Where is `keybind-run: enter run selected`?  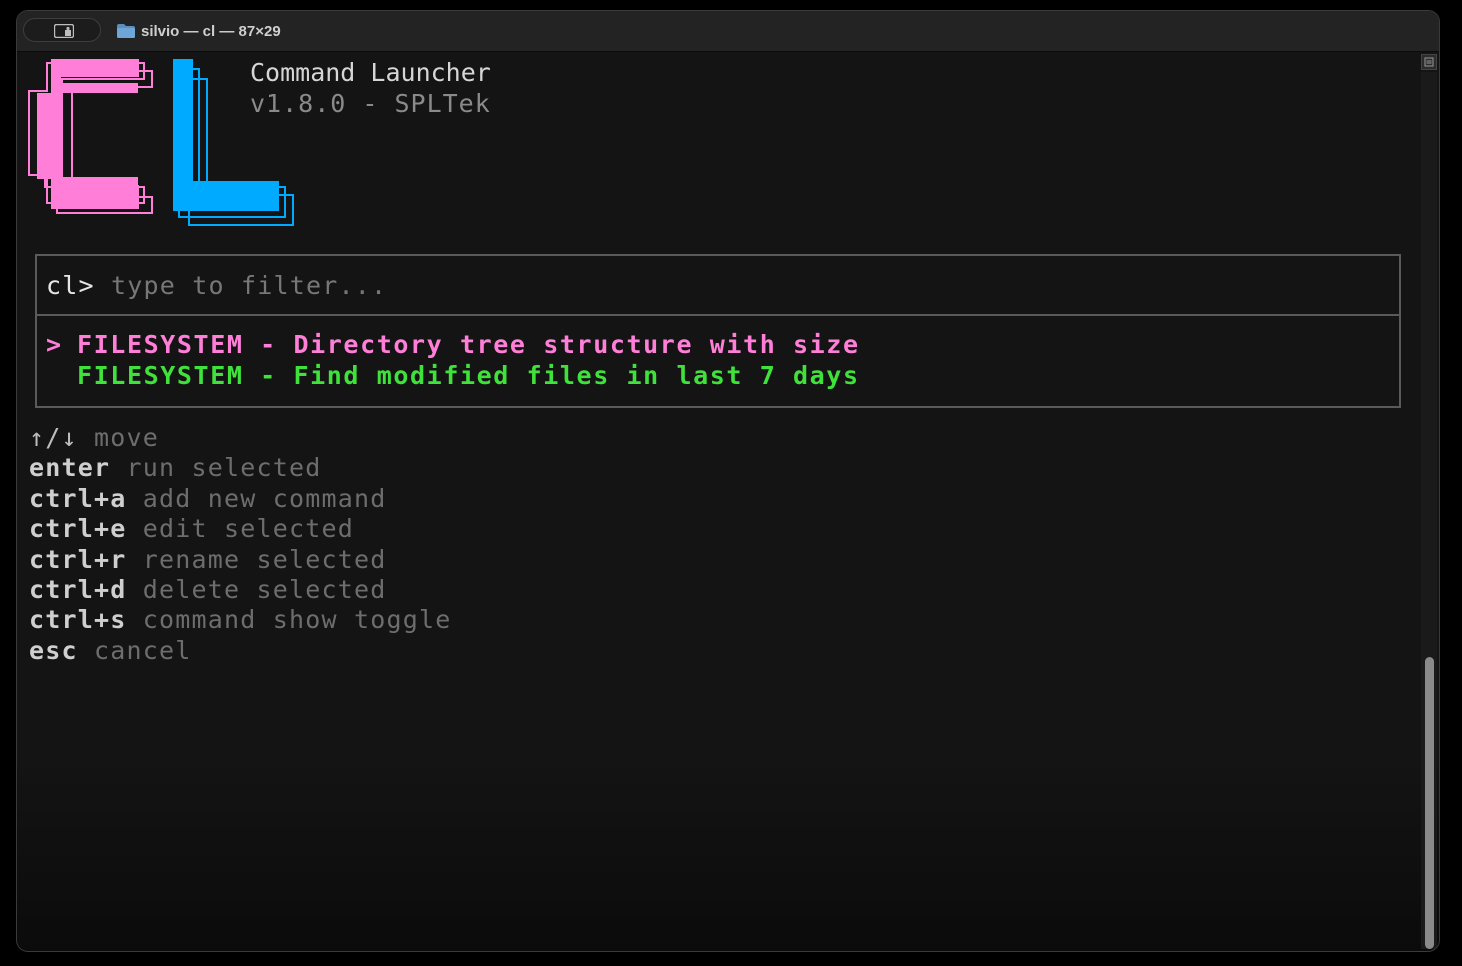
keybind-run: enter run selected is located at coordinates (240, 468).